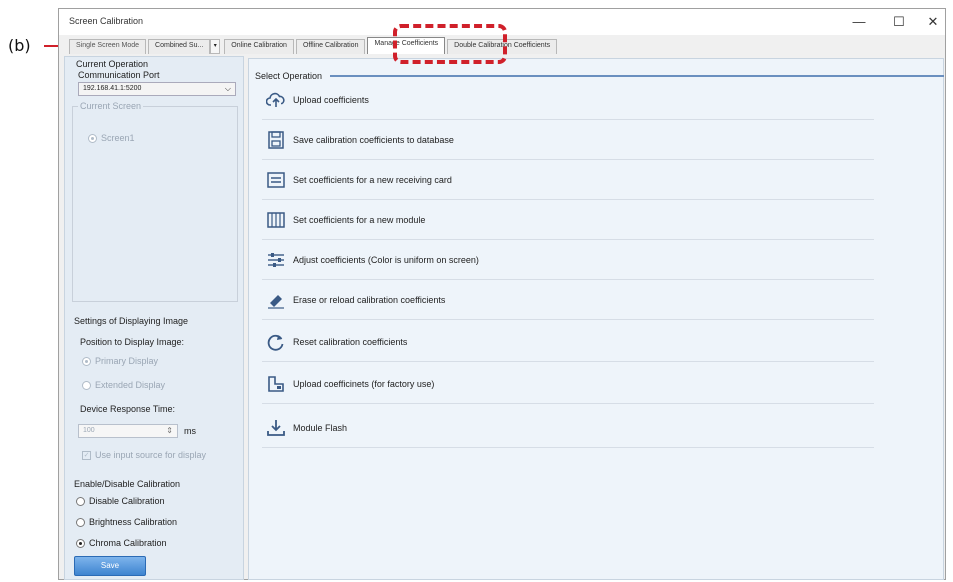 This screenshot has width=953, height=582. Describe the element at coordinates (276, 140) in the screenshot. I see `save-icon` at that location.